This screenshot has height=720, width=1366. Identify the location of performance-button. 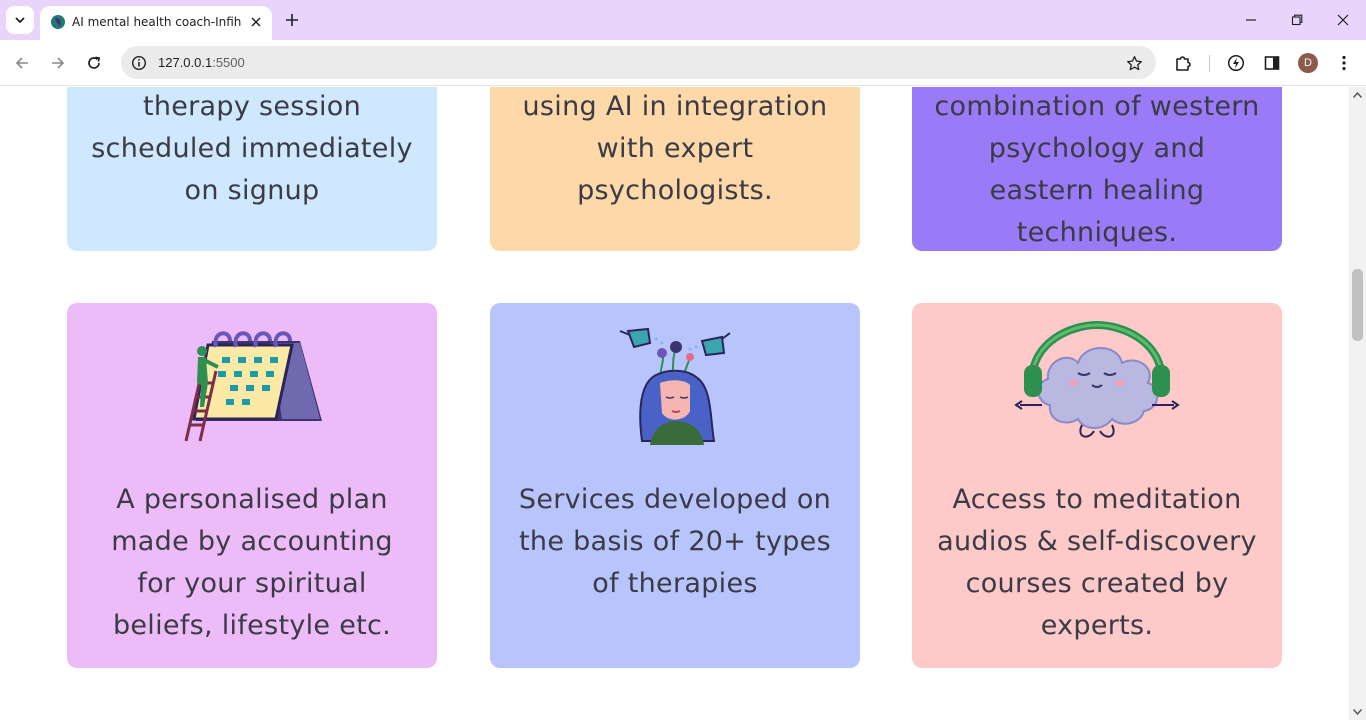
(1236, 63).